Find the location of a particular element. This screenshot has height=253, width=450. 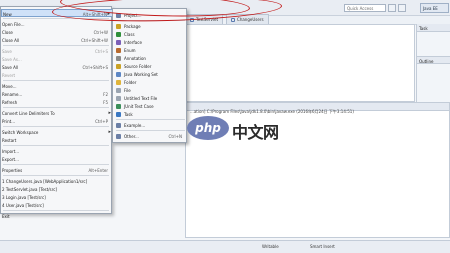

menu-item-label: Enum is located at coordinates (130, 50).